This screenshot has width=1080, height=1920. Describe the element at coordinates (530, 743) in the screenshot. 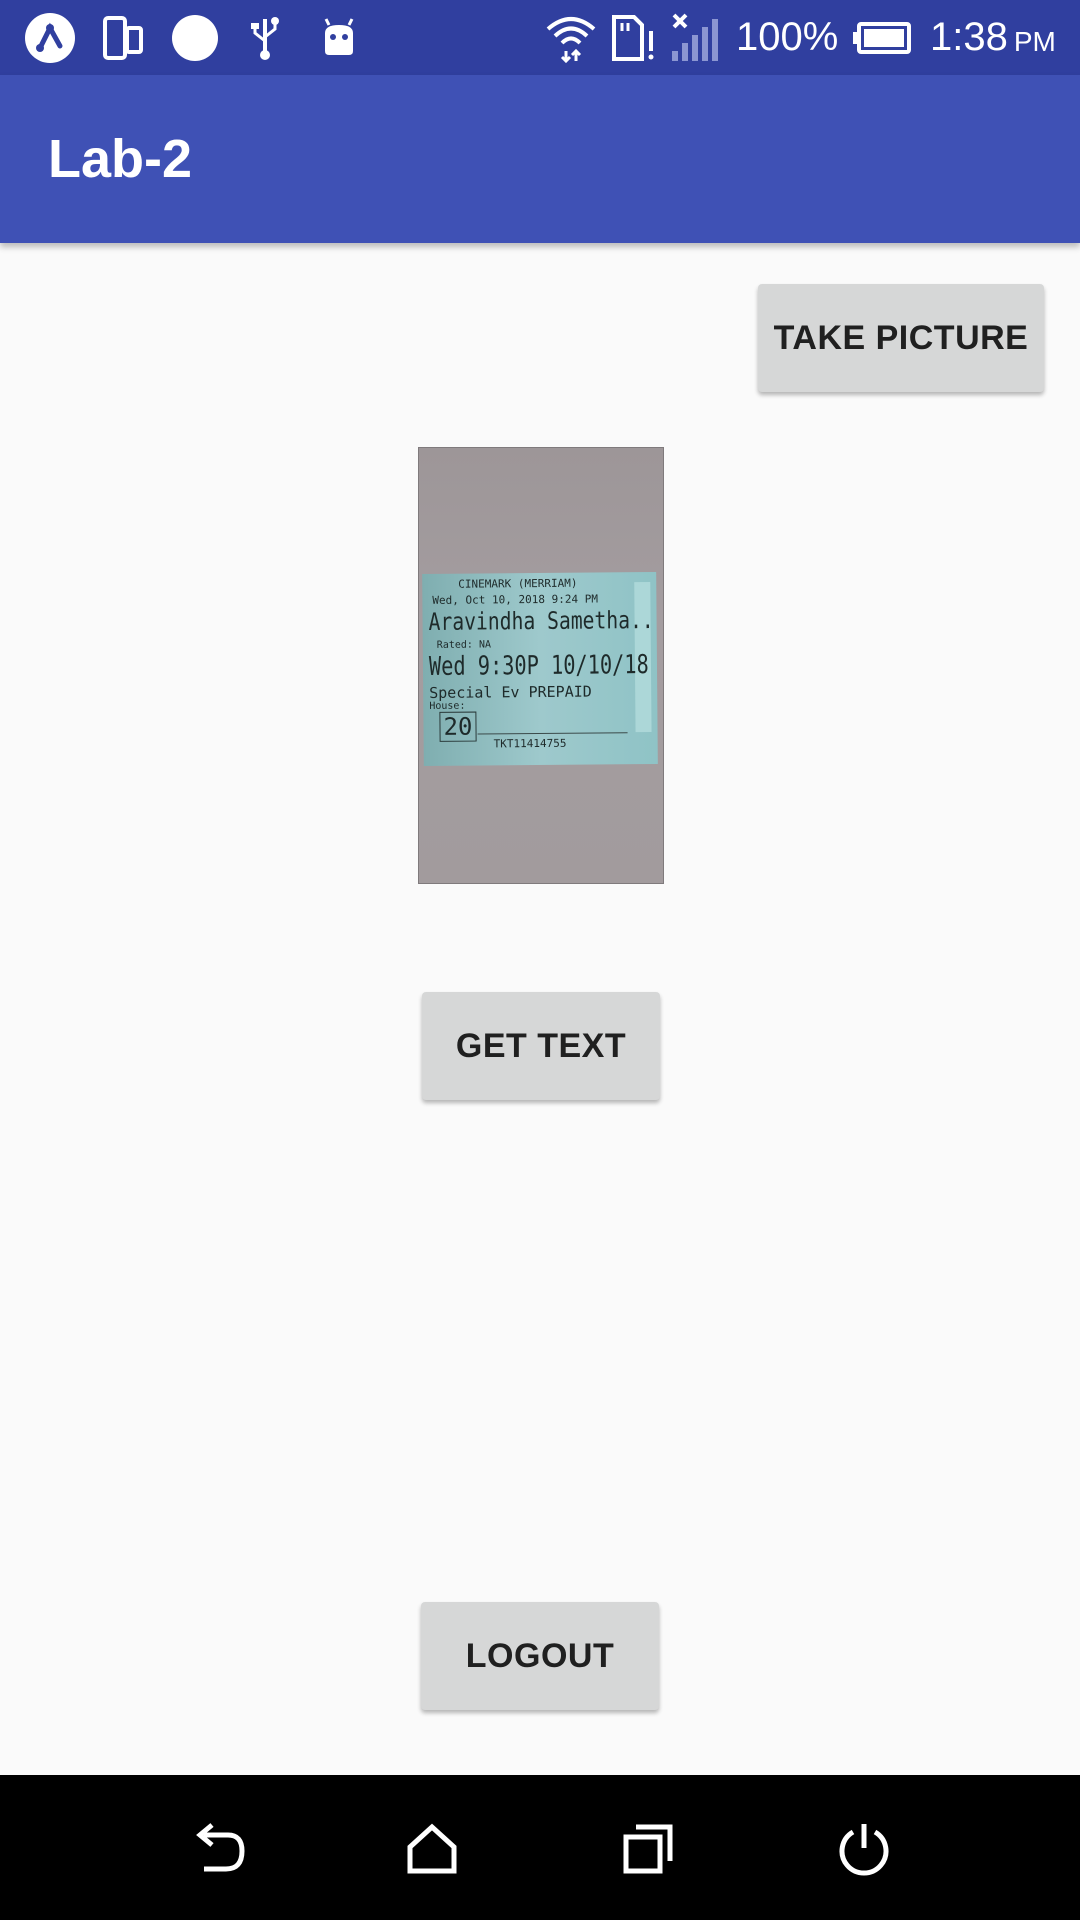

I see `ticket-line: TKT11414755` at that location.